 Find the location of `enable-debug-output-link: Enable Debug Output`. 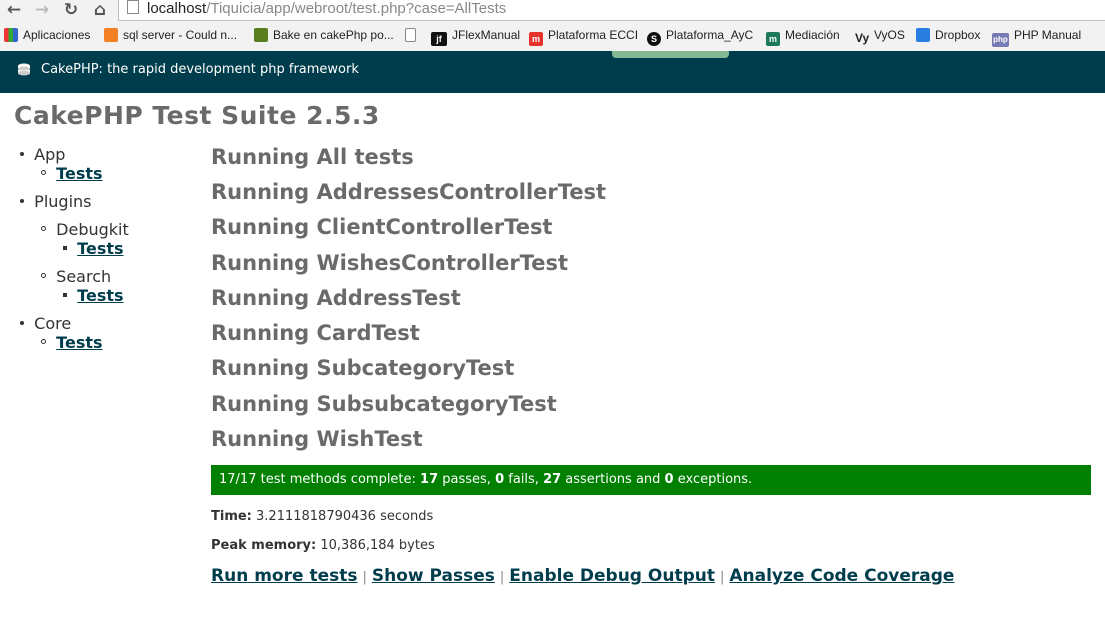

enable-debug-output-link: Enable Debug Output is located at coordinates (612, 576).